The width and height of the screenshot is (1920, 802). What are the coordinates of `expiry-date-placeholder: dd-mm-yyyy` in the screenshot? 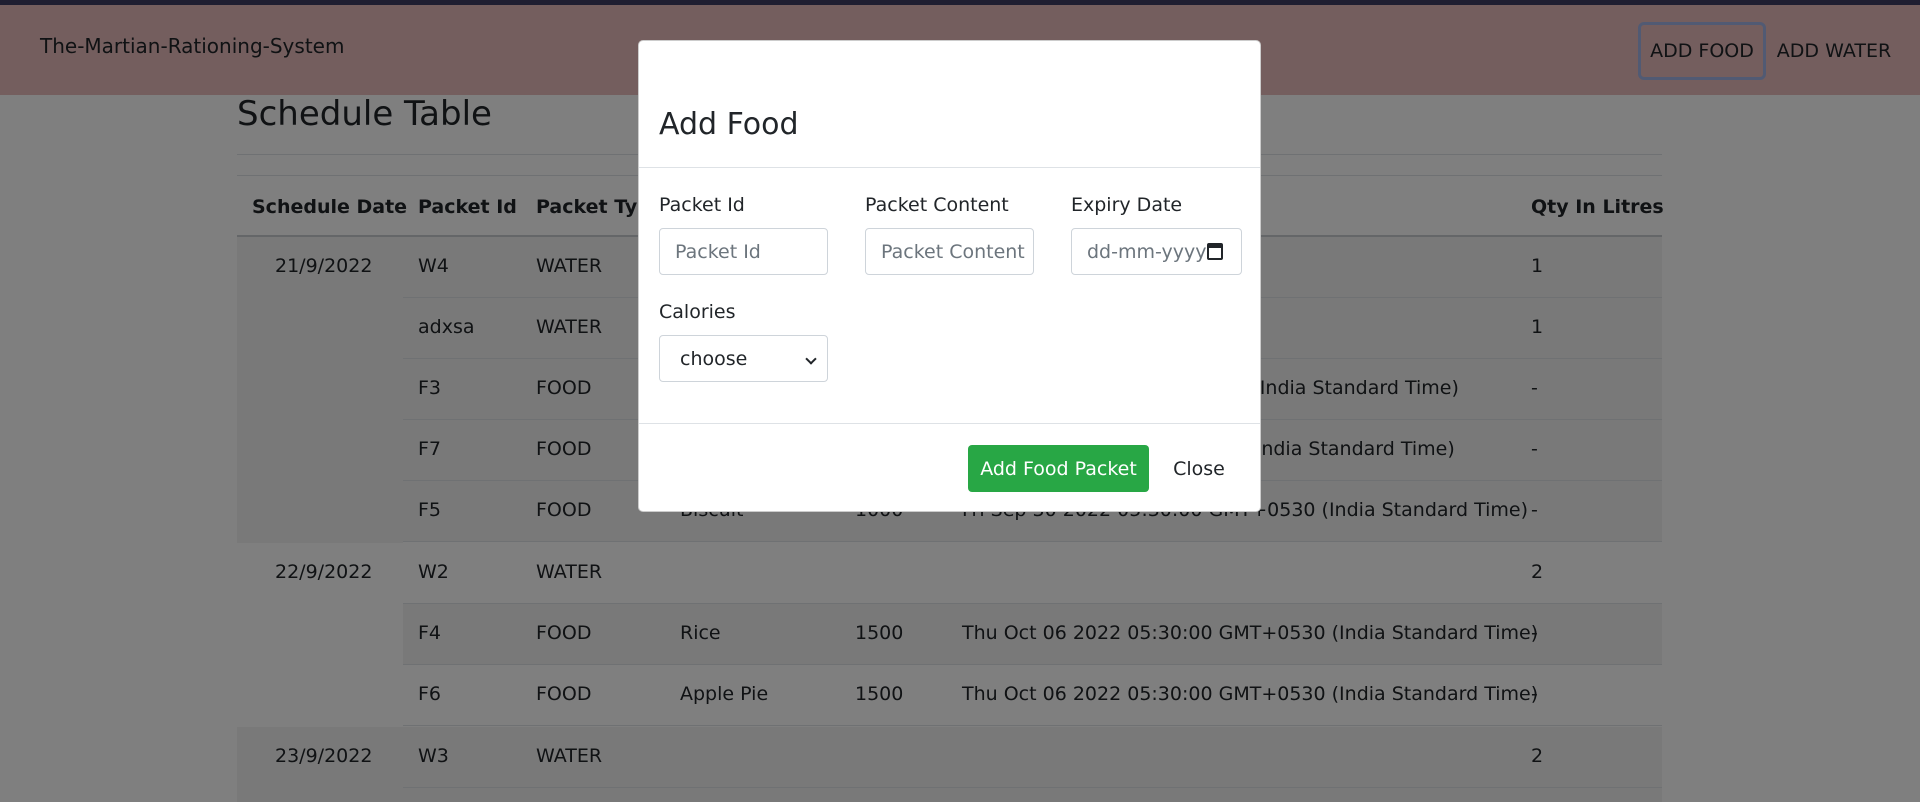 It's located at (1147, 251).